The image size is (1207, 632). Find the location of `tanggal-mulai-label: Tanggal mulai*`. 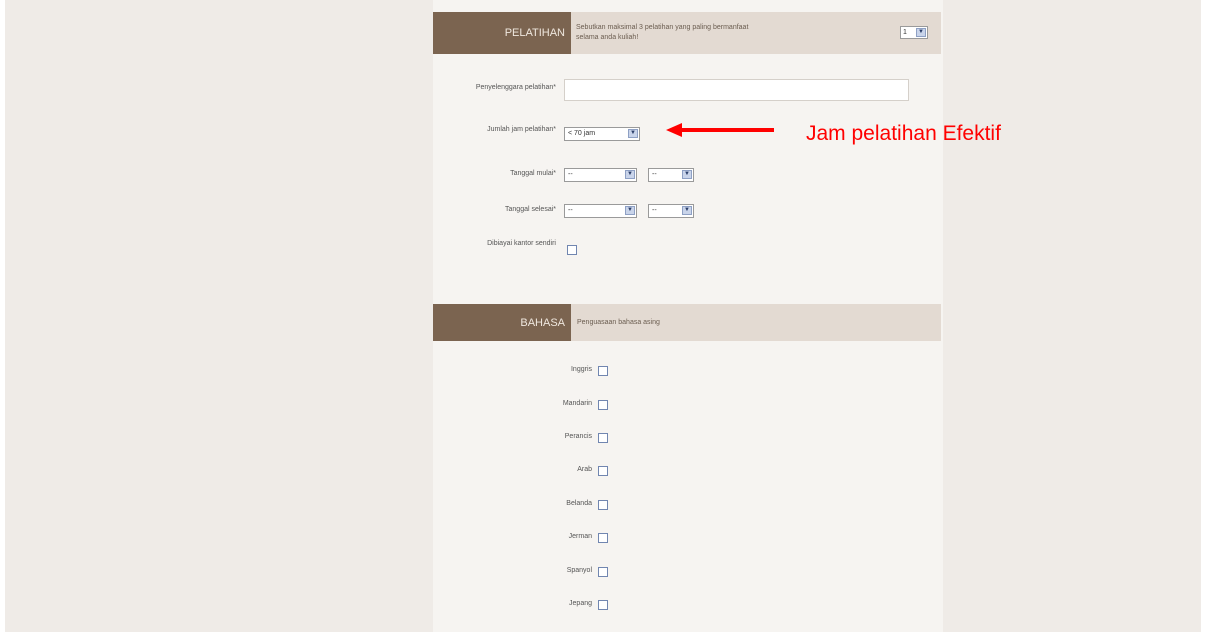

tanggal-mulai-label: Tanggal mulai* is located at coordinates (533, 173).